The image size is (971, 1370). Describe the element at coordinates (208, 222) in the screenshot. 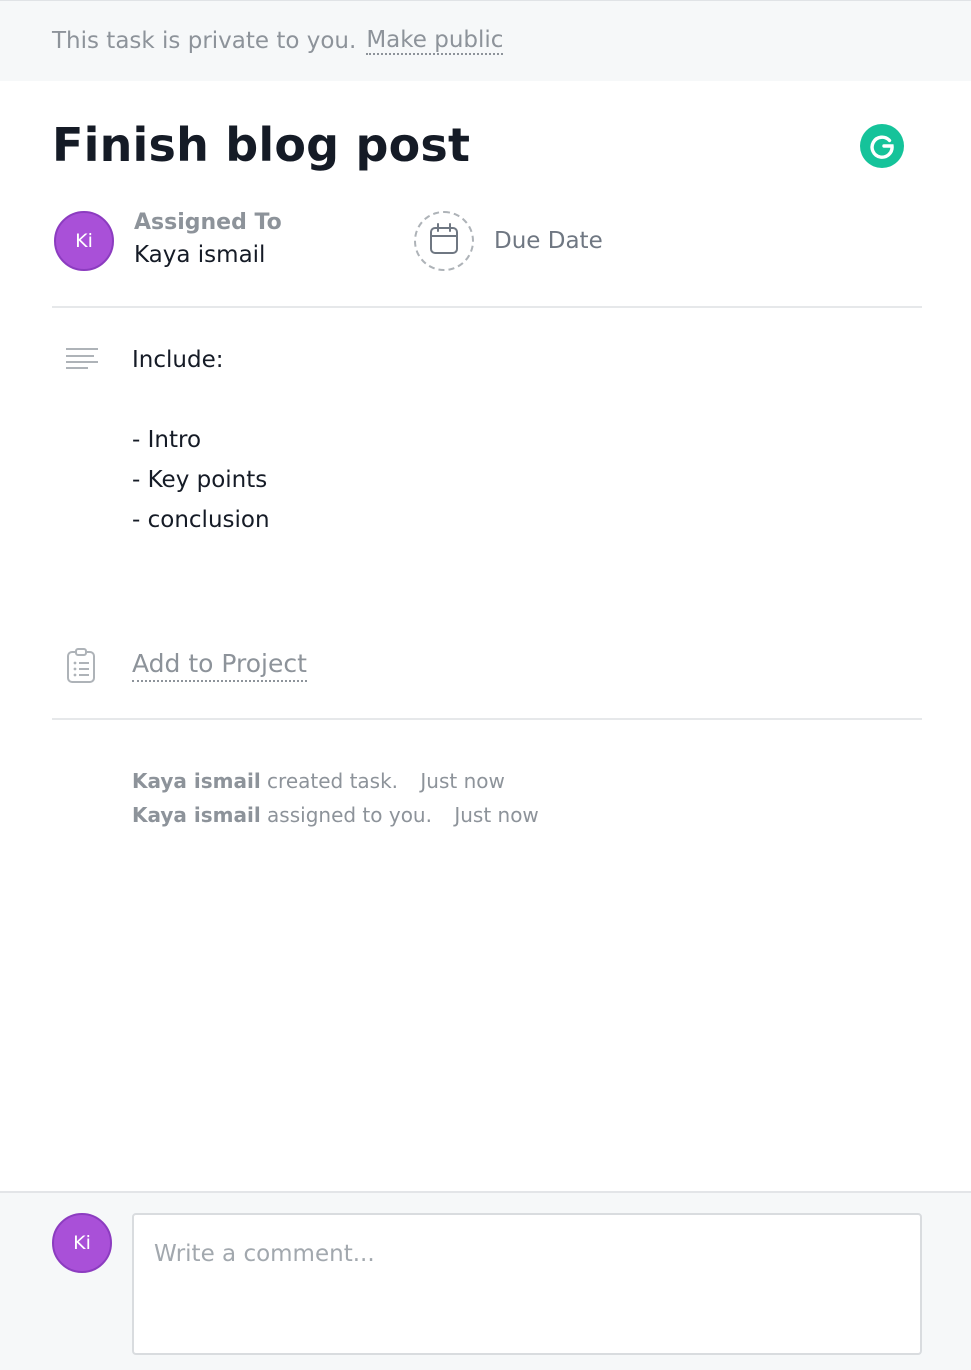

I see `assigned-to-label: Assigned To` at that location.